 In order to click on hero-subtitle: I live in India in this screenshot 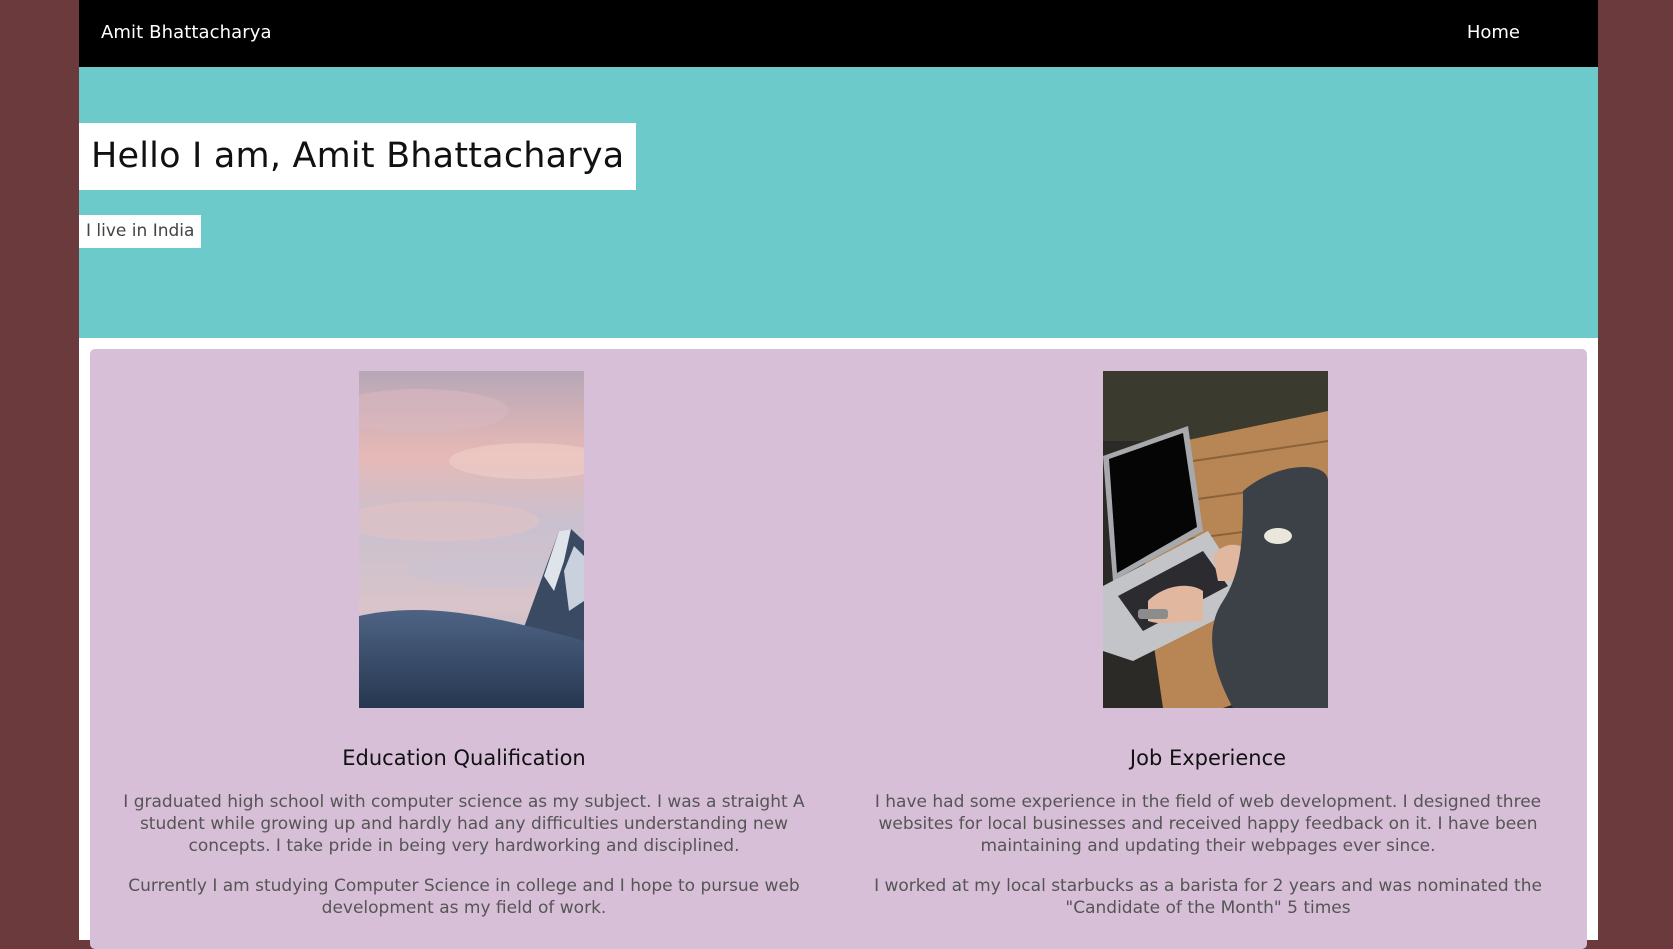, I will do `click(140, 231)`.